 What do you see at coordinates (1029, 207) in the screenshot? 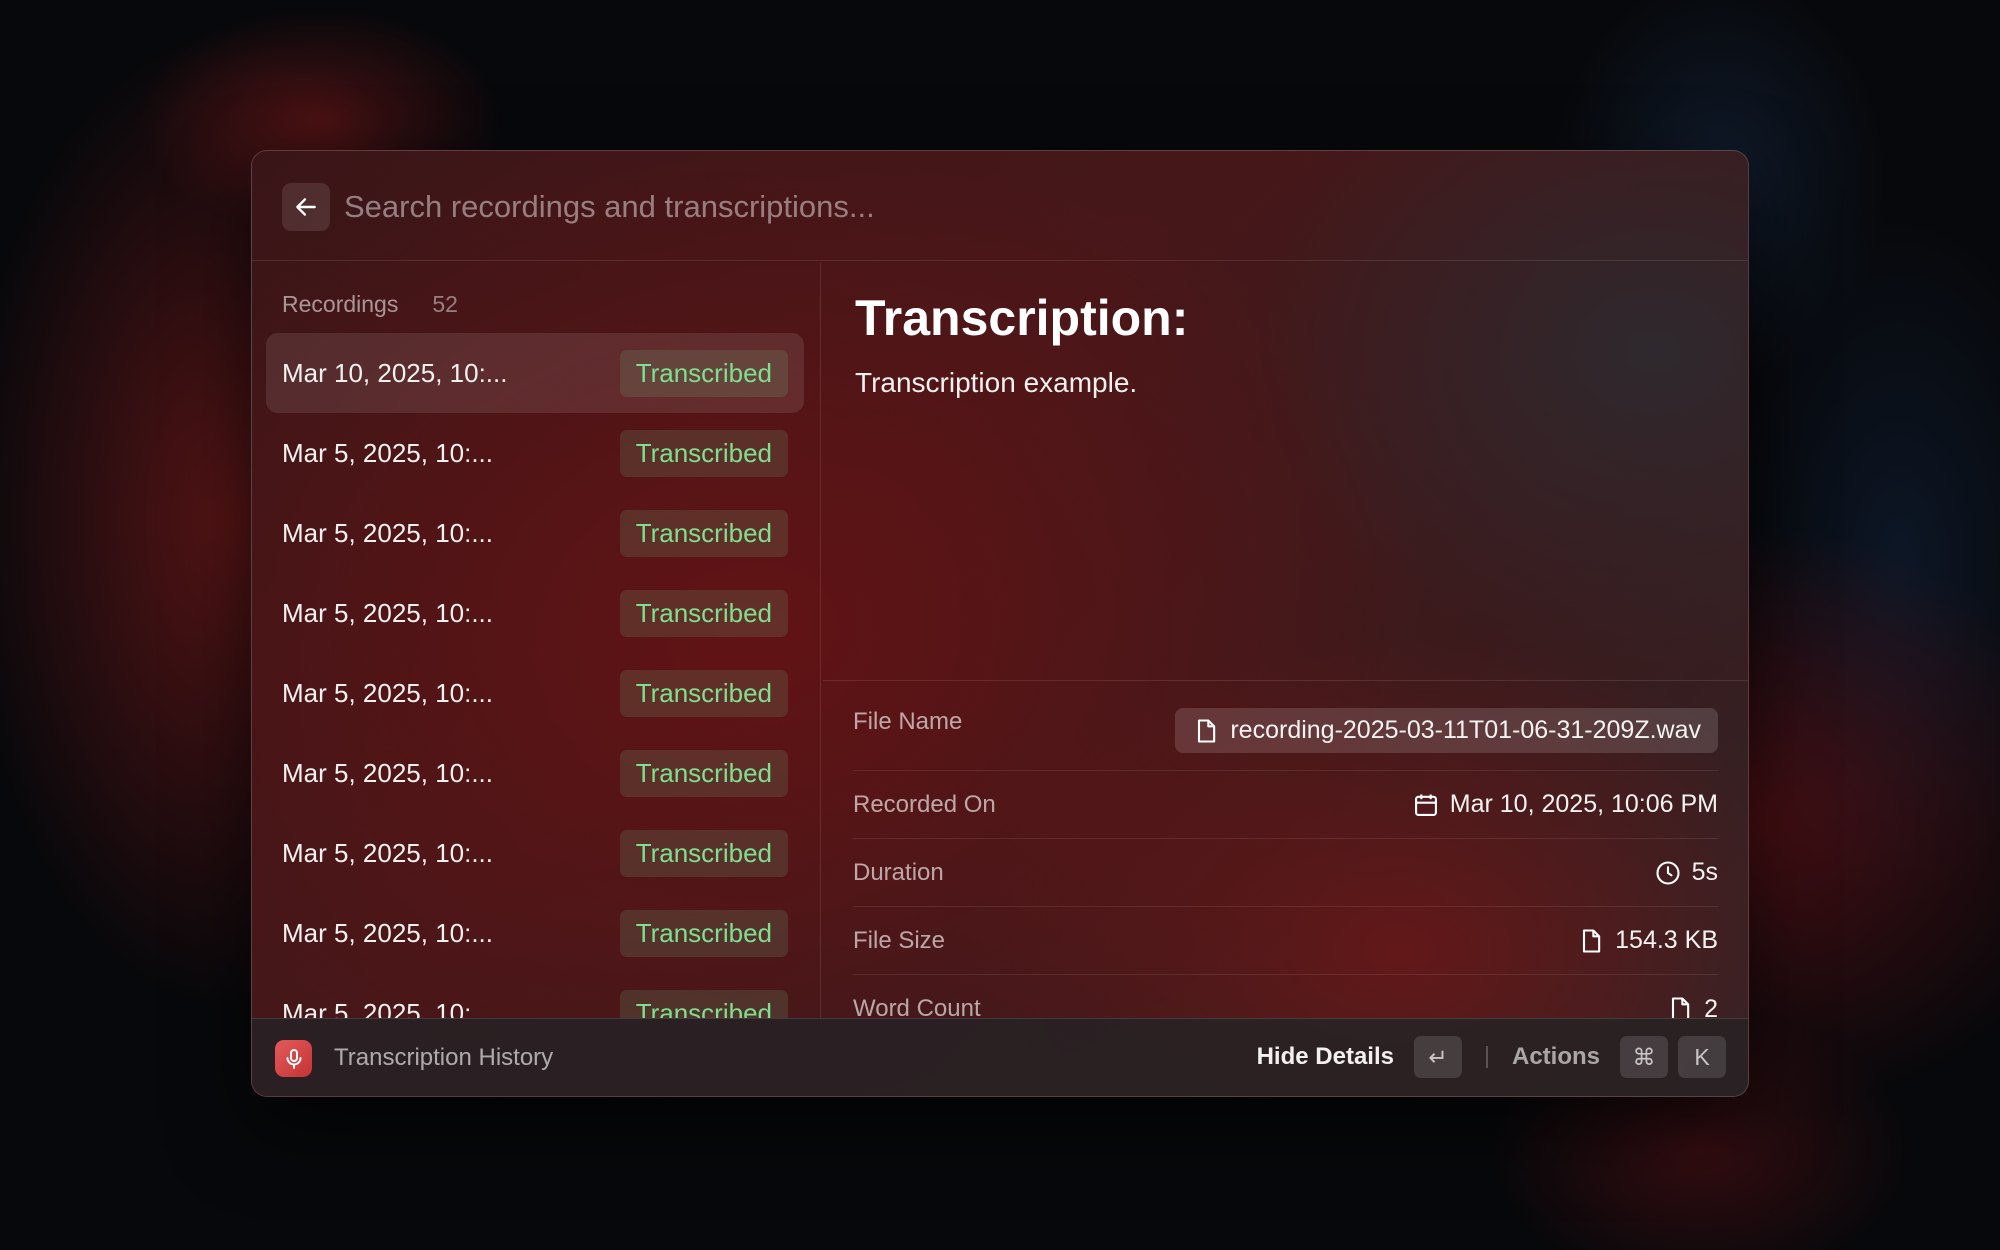
I see `search-input` at bounding box center [1029, 207].